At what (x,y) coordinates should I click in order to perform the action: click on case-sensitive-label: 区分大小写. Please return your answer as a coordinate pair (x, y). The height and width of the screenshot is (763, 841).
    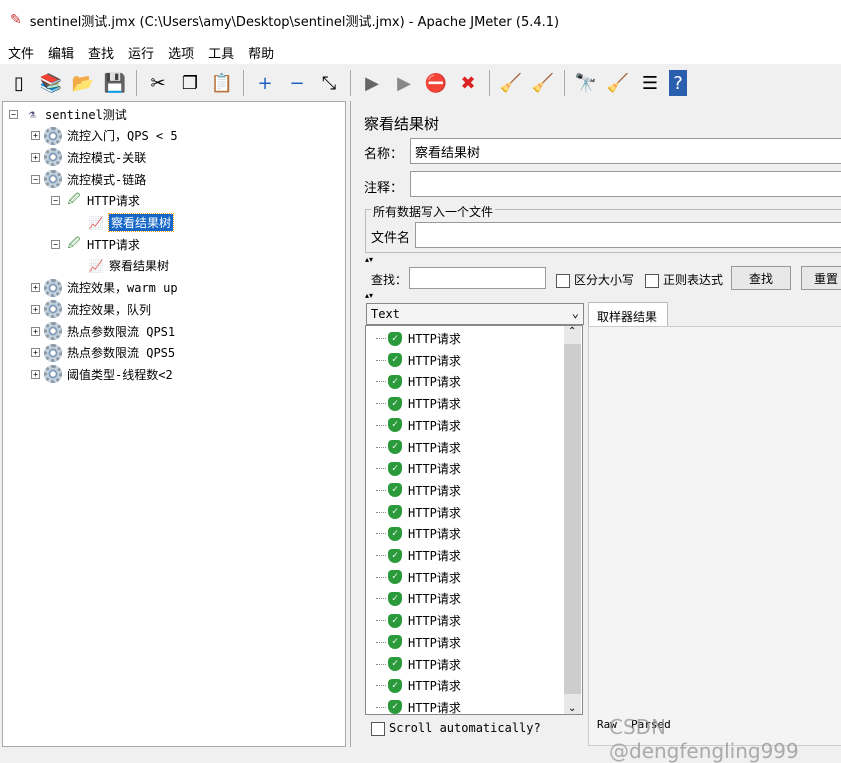
    Looking at the image, I should click on (604, 280).